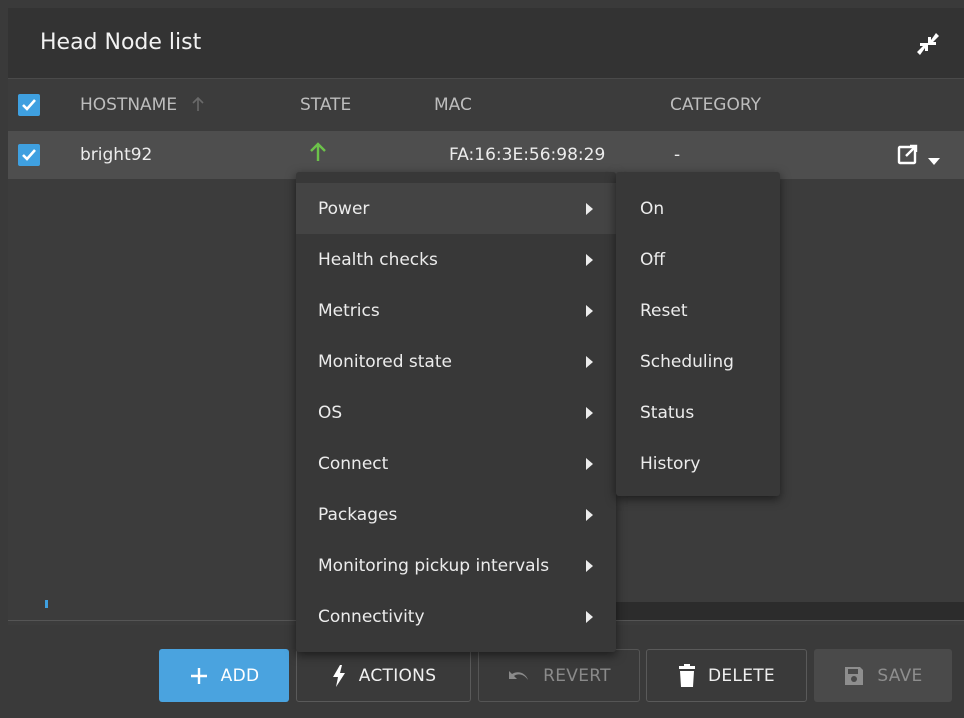 This screenshot has width=964, height=718. I want to click on panel-header: Head Node list, so click(486, 43).